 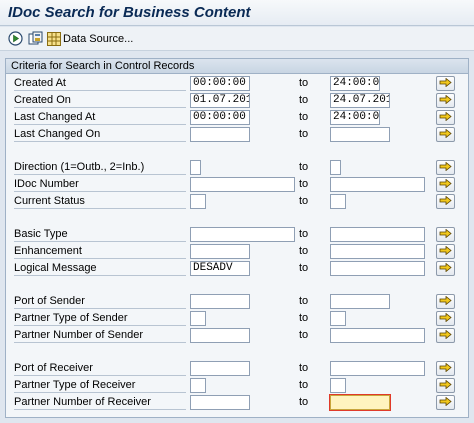 I want to click on field-enhancement-to, so click(x=377, y=251).